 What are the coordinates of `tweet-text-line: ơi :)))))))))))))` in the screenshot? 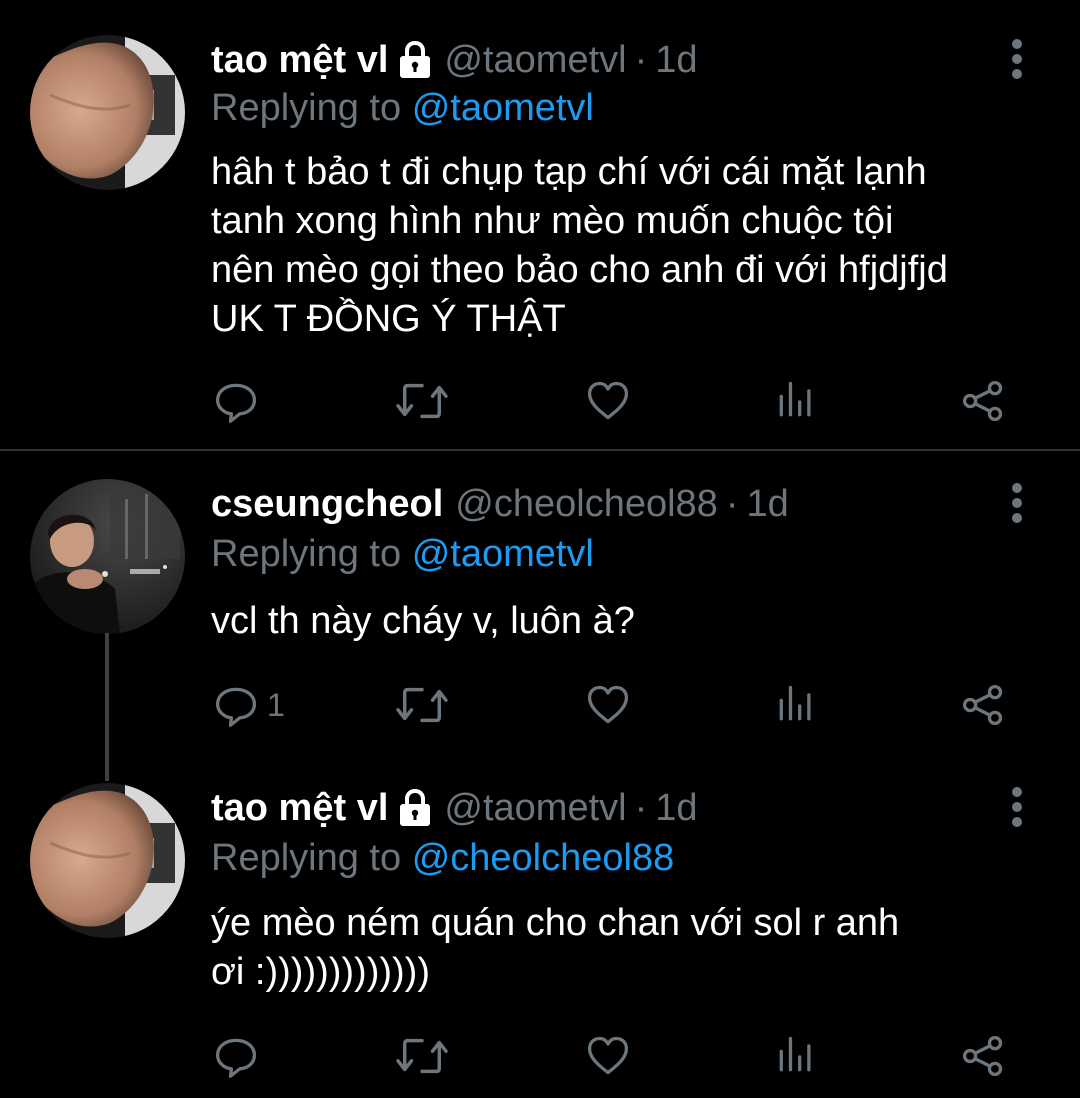 It's located at (320, 972).